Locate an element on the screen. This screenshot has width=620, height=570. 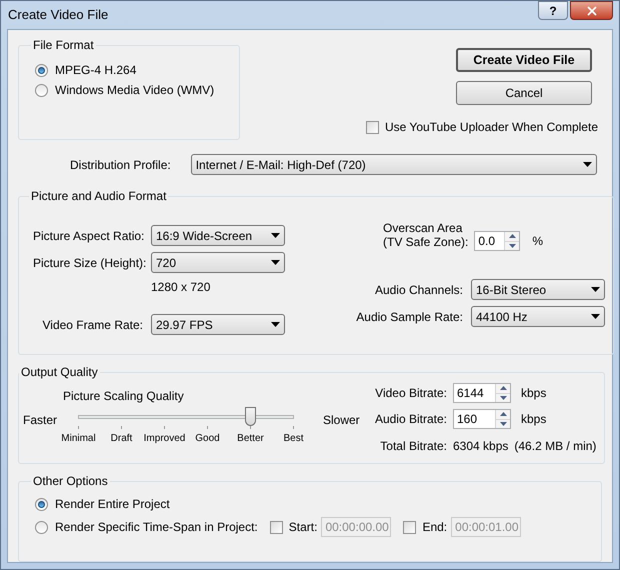
group-title: Other Options is located at coordinates (70, 481).